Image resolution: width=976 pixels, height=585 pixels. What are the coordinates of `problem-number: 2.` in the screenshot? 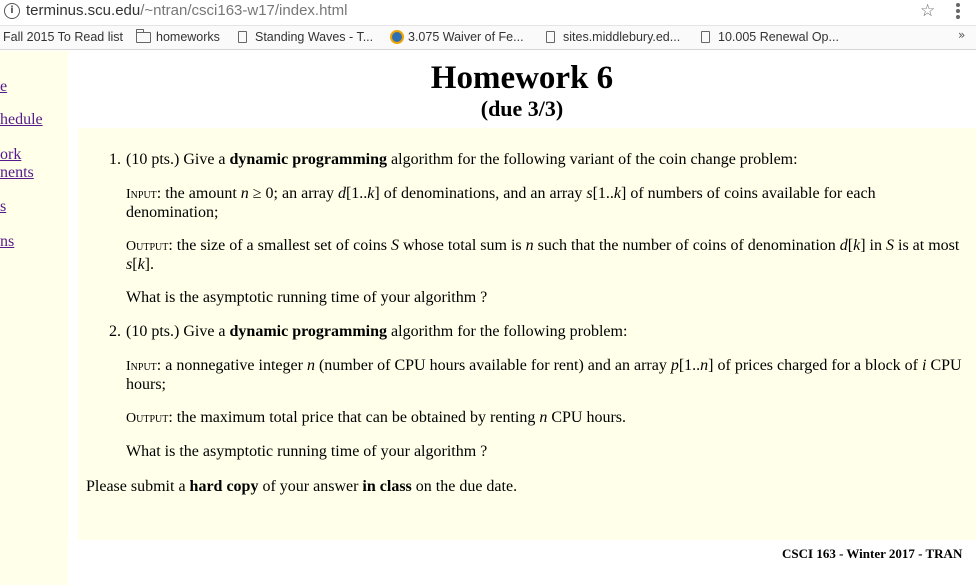 It's located at (115, 331).